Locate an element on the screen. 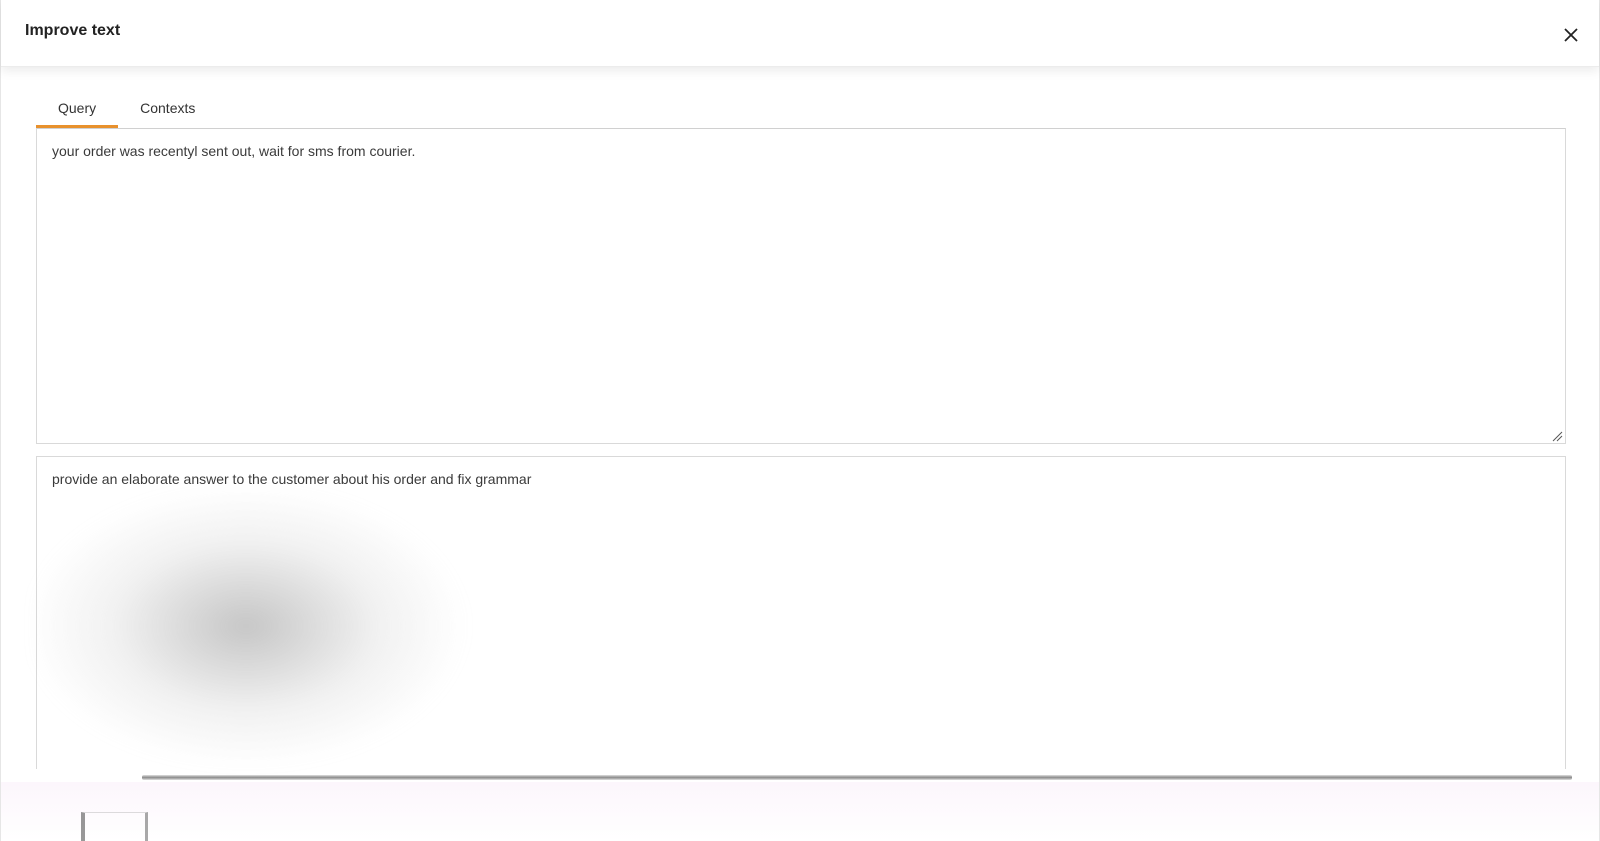  dialog-header: Improve text is located at coordinates (800, 33).